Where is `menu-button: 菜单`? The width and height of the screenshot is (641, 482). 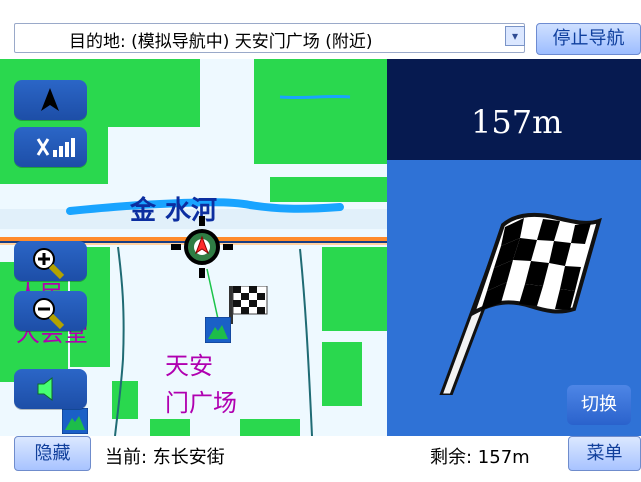
menu-button: 菜单 is located at coordinates (604, 453).